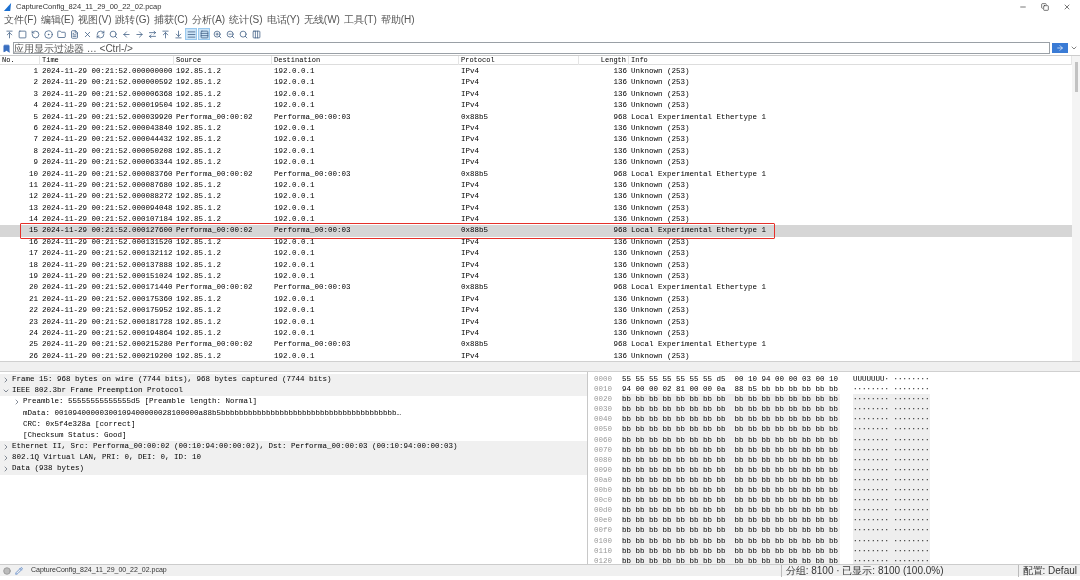 The height and width of the screenshot is (580, 1080). I want to click on scrollbar-thumb, so click(1076, 77).